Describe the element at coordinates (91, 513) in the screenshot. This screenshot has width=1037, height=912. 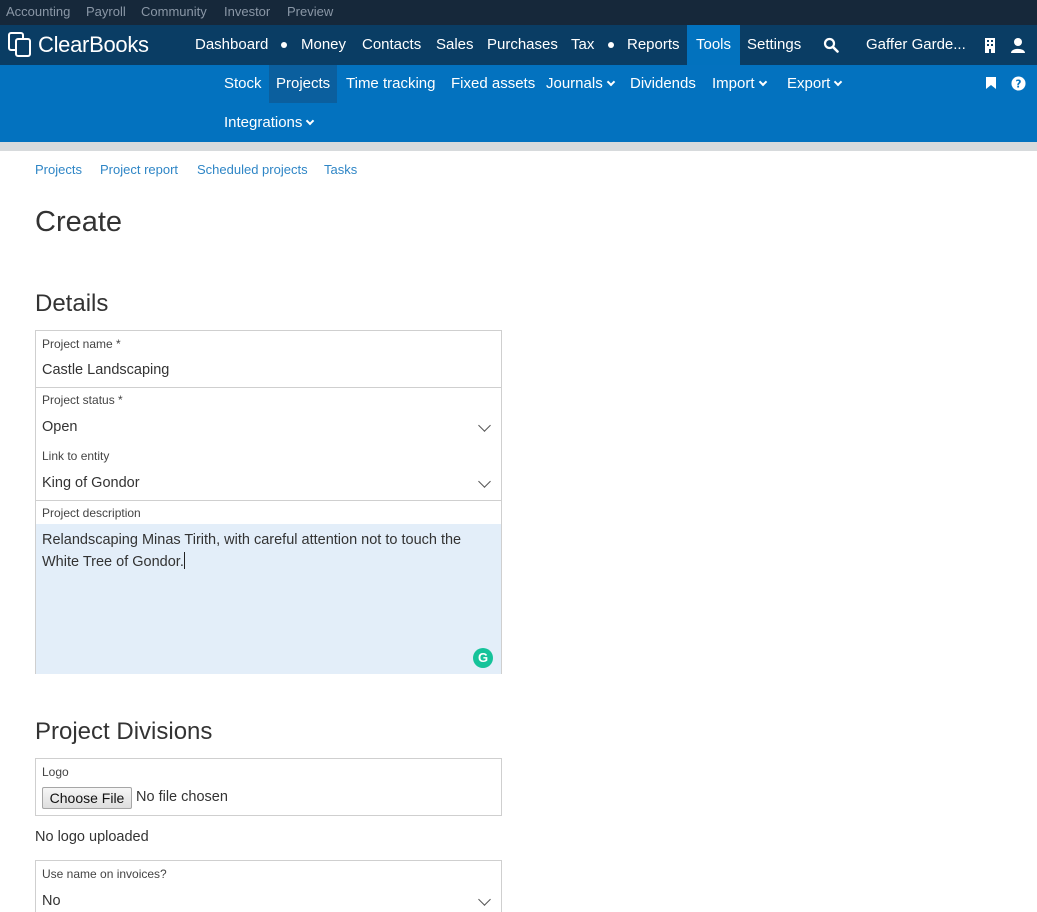
I see `project-description-label: Project description` at that location.